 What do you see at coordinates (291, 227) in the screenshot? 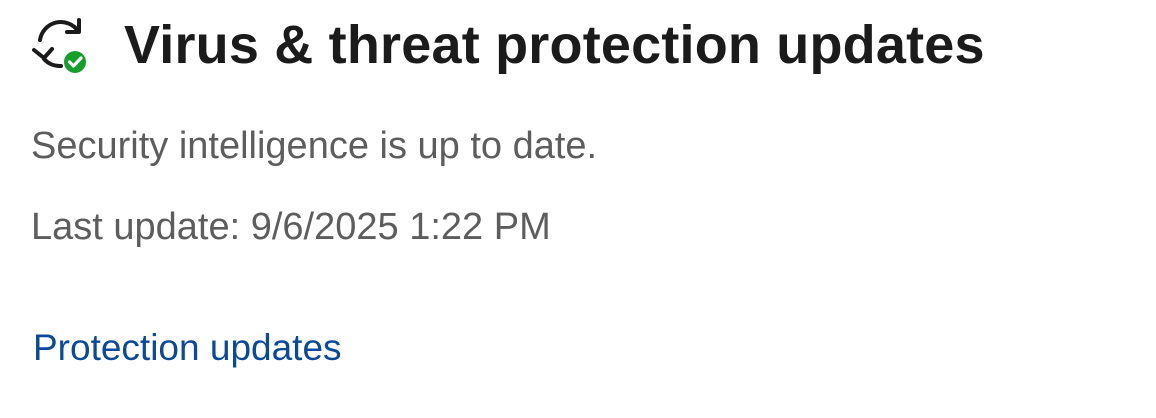
I see `last-update-text: Last update: 9/6/2025 1:22 PM` at bounding box center [291, 227].